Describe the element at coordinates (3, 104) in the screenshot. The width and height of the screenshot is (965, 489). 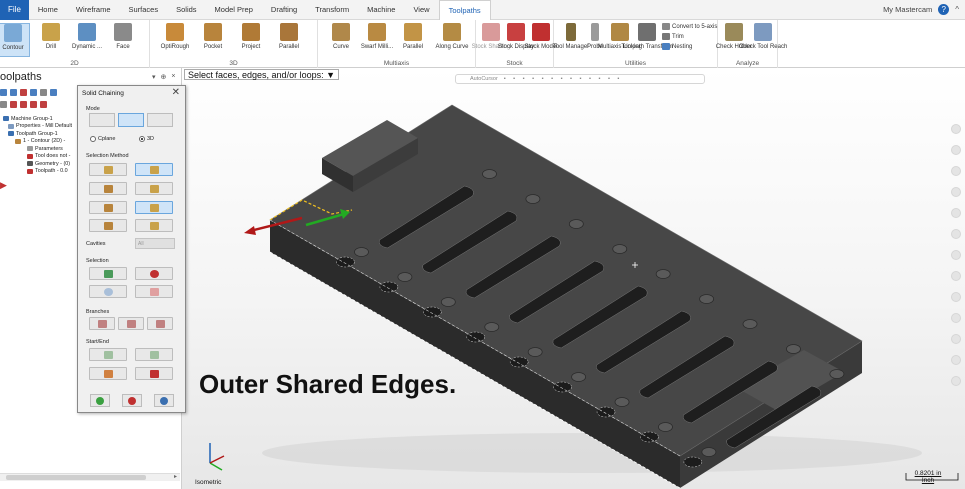
I see `lock-icon` at that location.